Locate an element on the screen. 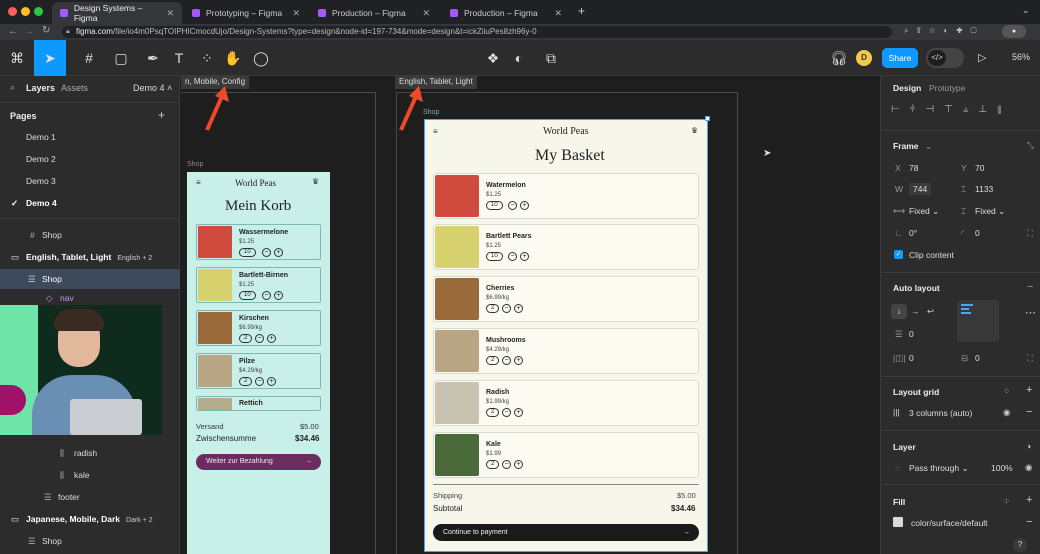 The height and width of the screenshot is (554, 1040). blend-mode-select: Pass through ⌄ is located at coordinates (939, 468).